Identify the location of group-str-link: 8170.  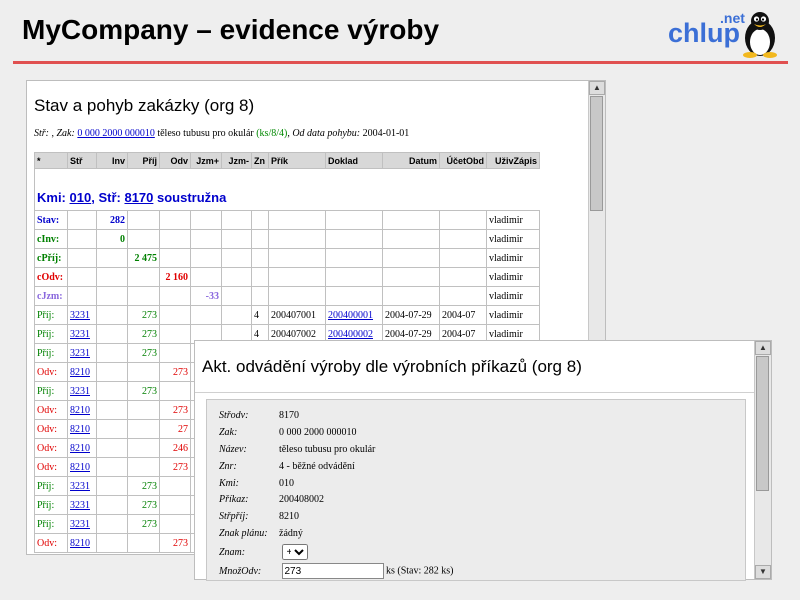
(138, 197).